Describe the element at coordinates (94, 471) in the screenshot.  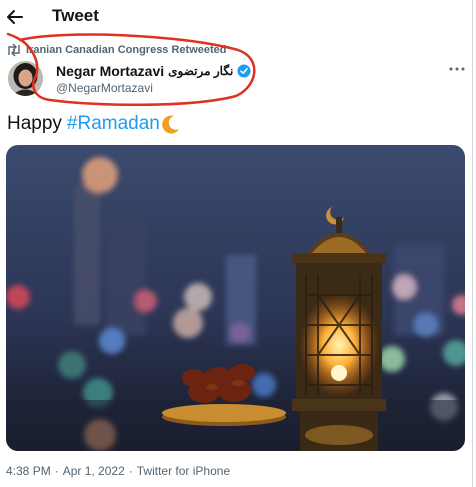
I see `tweet-date: Apr 1, 2022` at that location.